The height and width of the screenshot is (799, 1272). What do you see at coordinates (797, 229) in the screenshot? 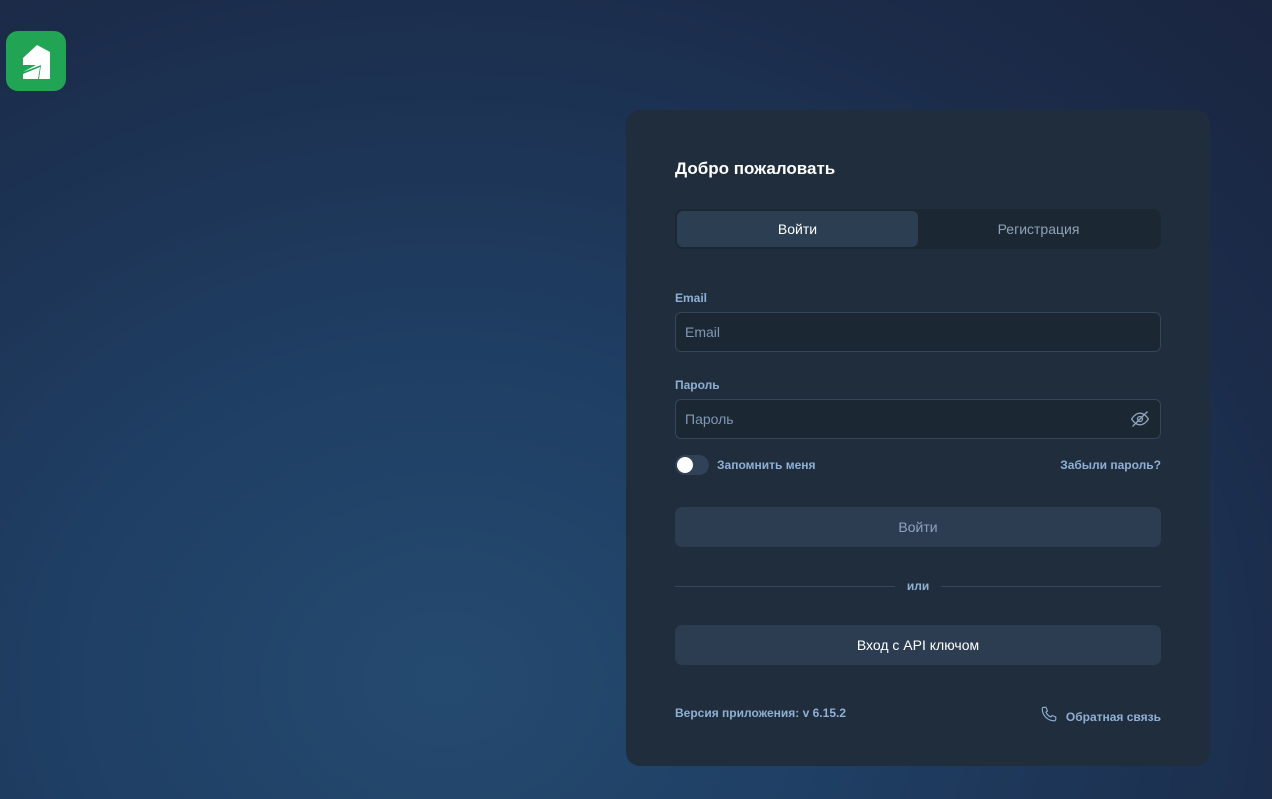
I see `tab-login: Войти` at bounding box center [797, 229].